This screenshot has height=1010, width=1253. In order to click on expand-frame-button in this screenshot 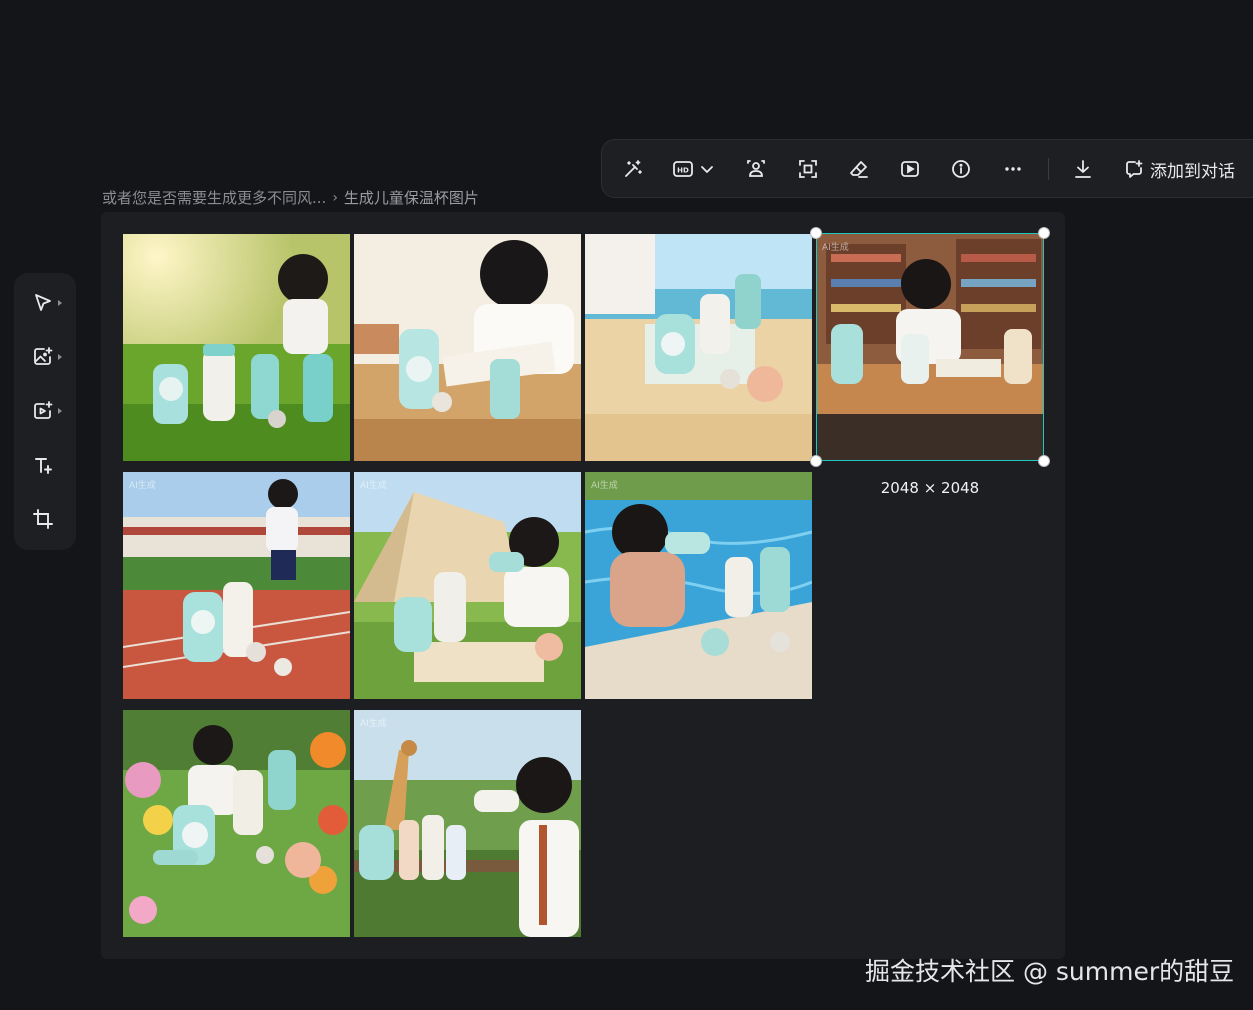, I will do `click(808, 169)`.